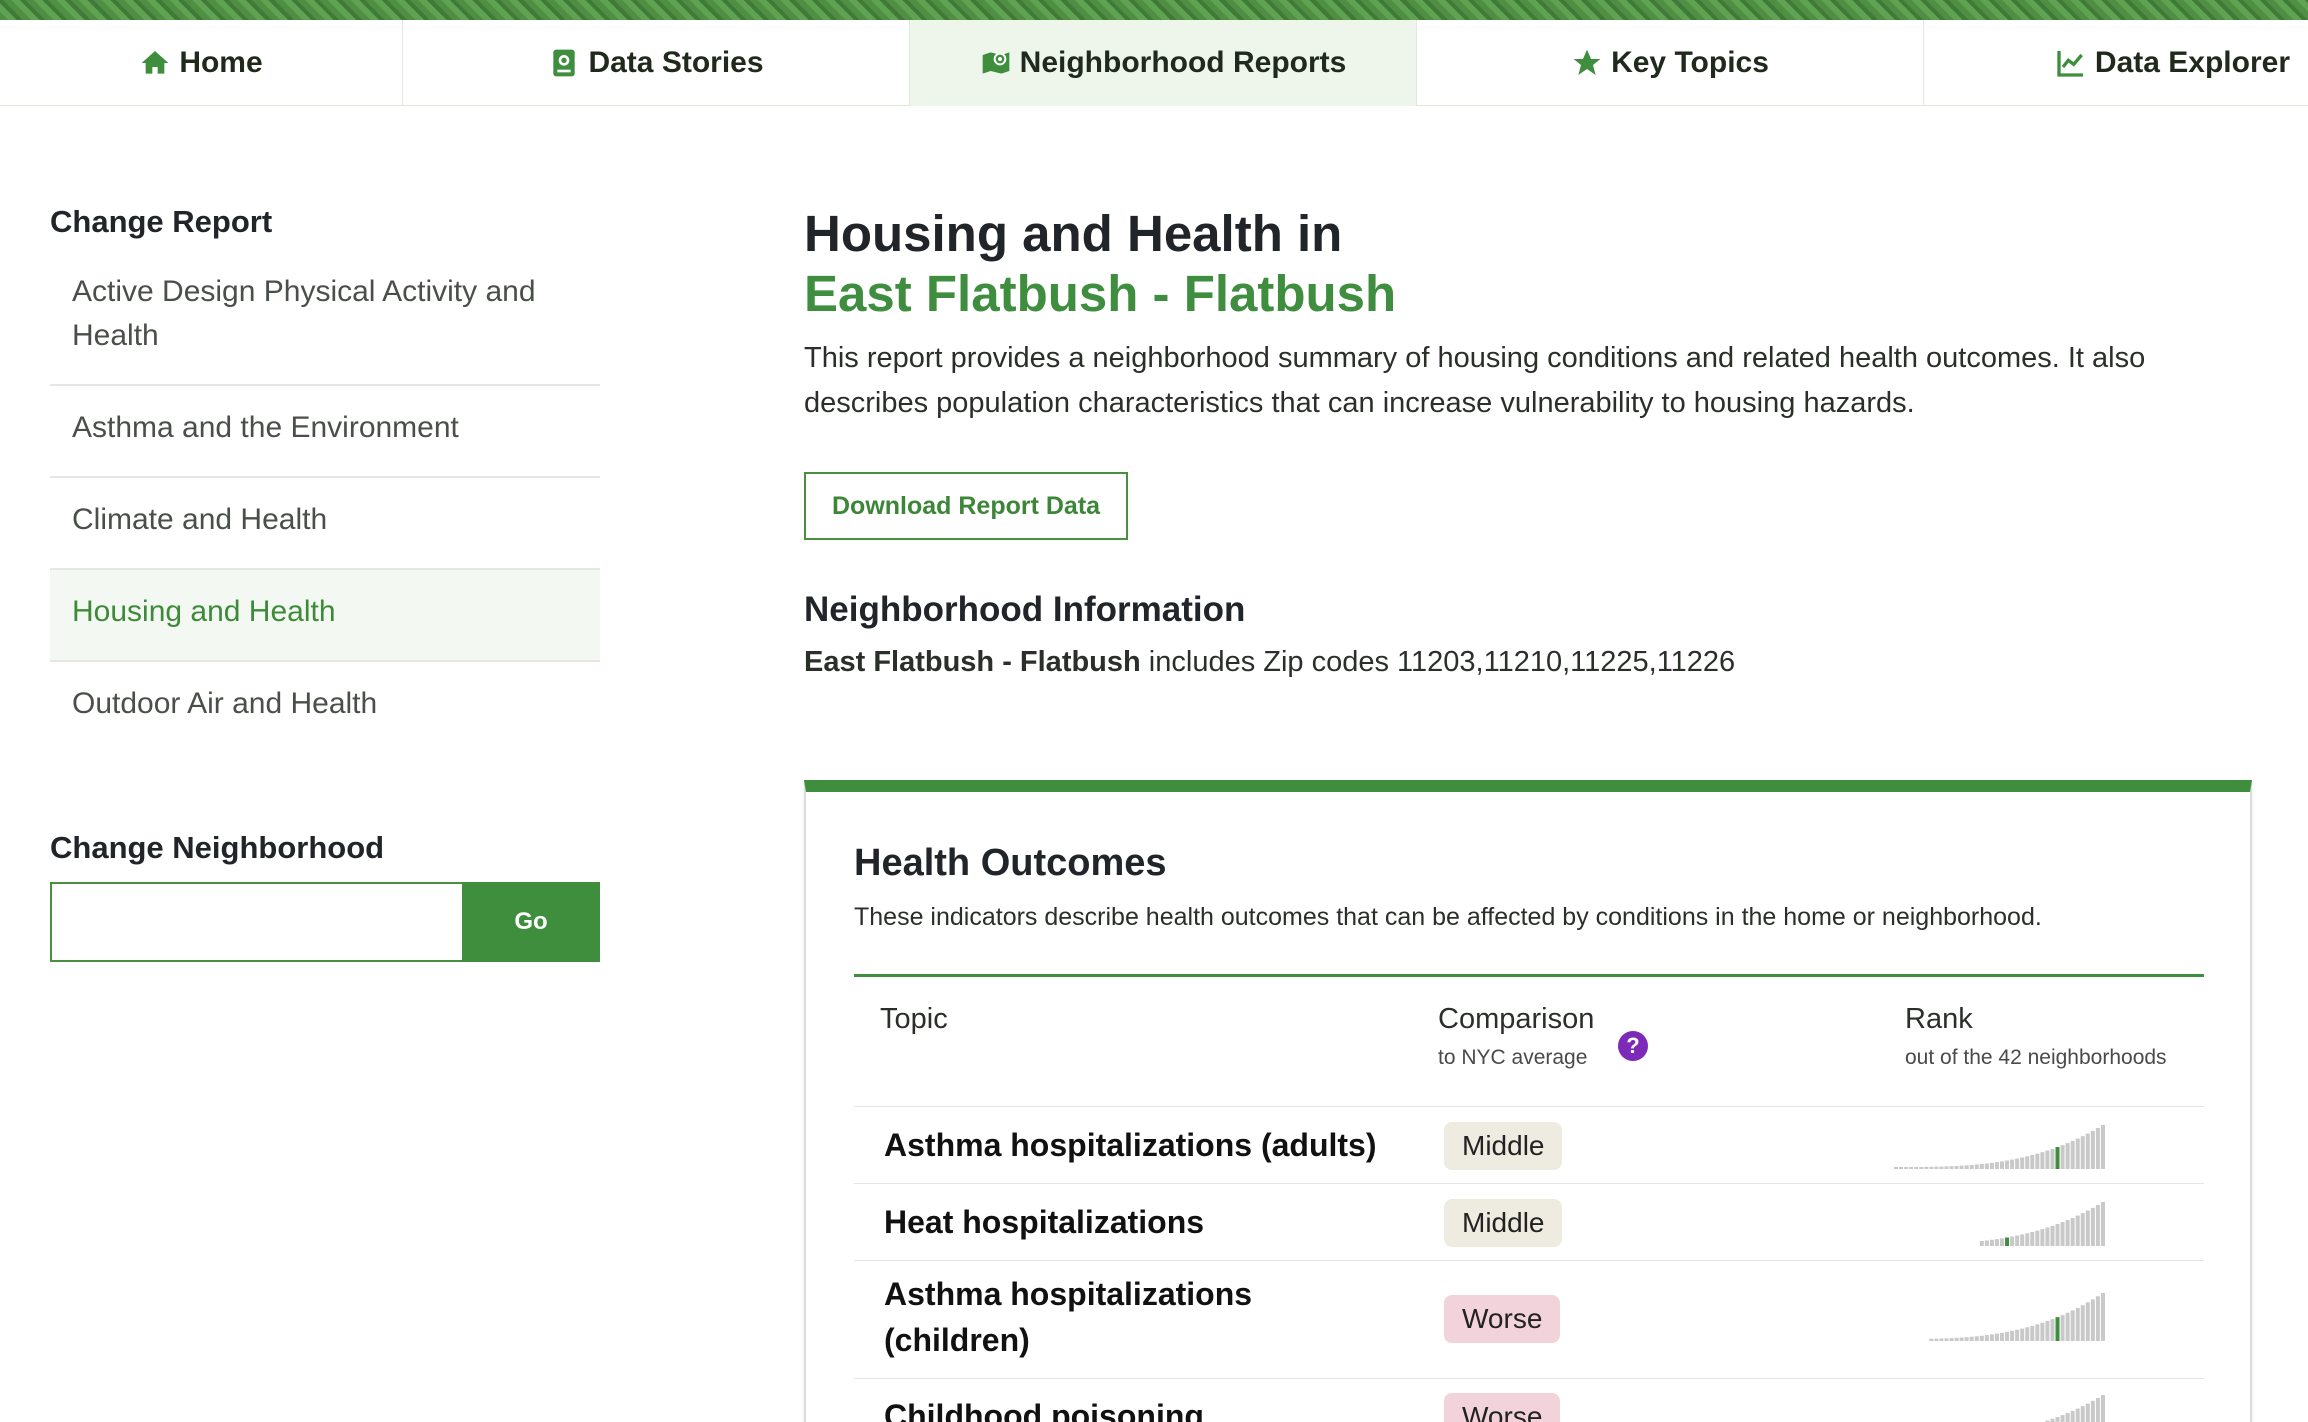 The image size is (2308, 1422). What do you see at coordinates (217, 847) in the screenshot?
I see `change-neighborhood-heading: Change Neighborhood` at bounding box center [217, 847].